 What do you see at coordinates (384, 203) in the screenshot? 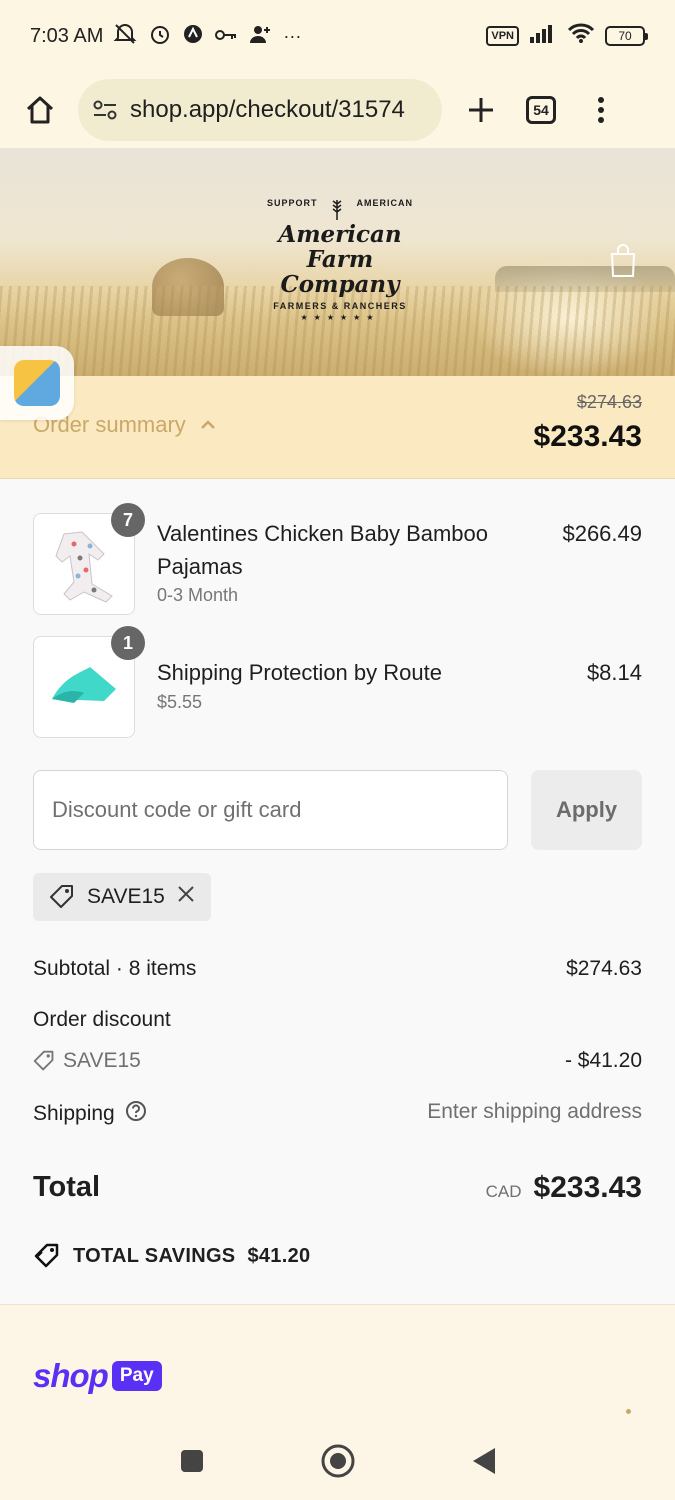
I see `logo-text-american: AMERICAN` at bounding box center [384, 203].